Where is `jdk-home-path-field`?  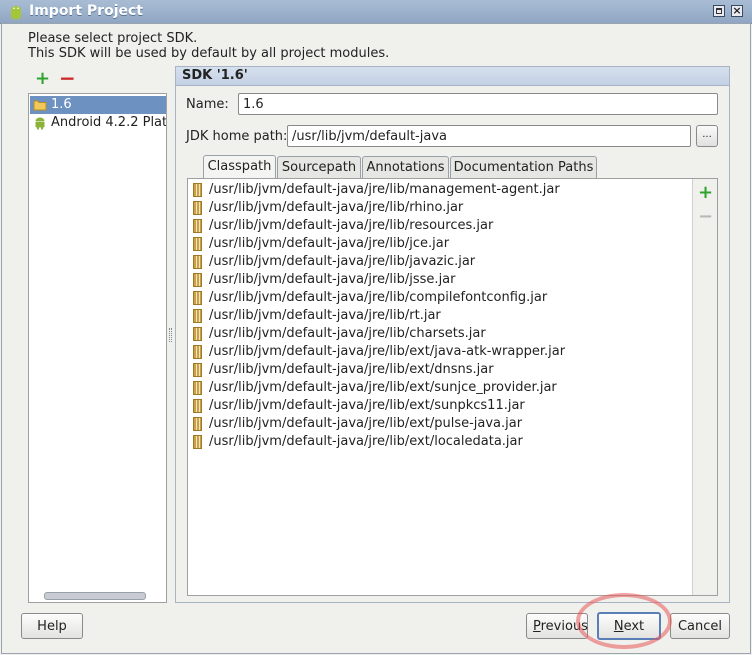
jdk-home-path-field is located at coordinates (489, 136).